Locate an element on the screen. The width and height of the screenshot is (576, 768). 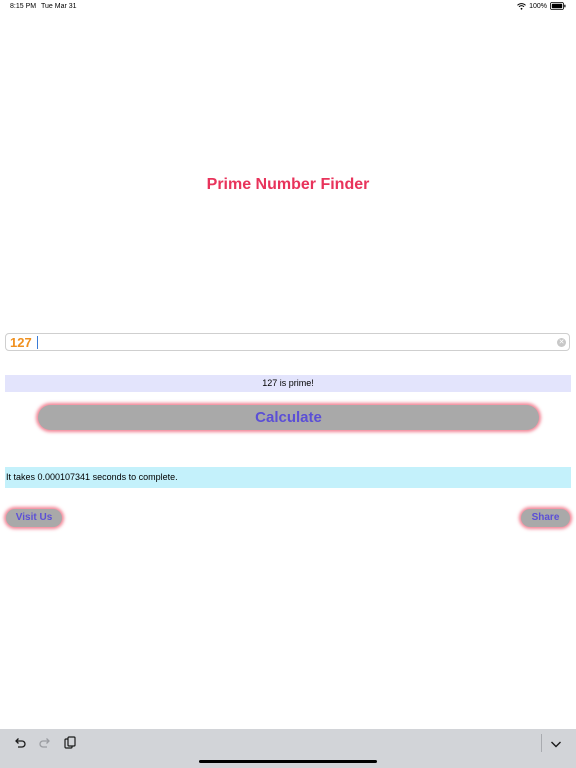
status-date: Tue Mar 31 is located at coordinates (59, 6).